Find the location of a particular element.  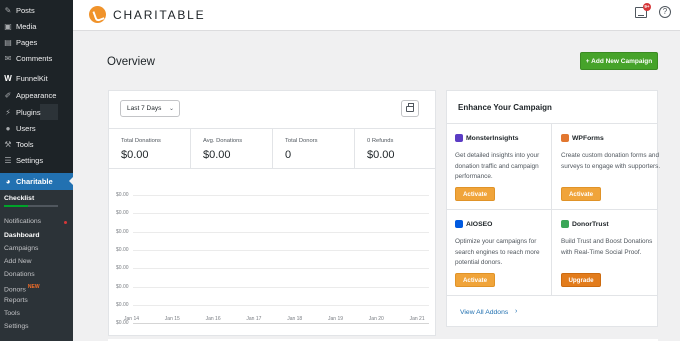

print-button is located at coordinates (410, 108).